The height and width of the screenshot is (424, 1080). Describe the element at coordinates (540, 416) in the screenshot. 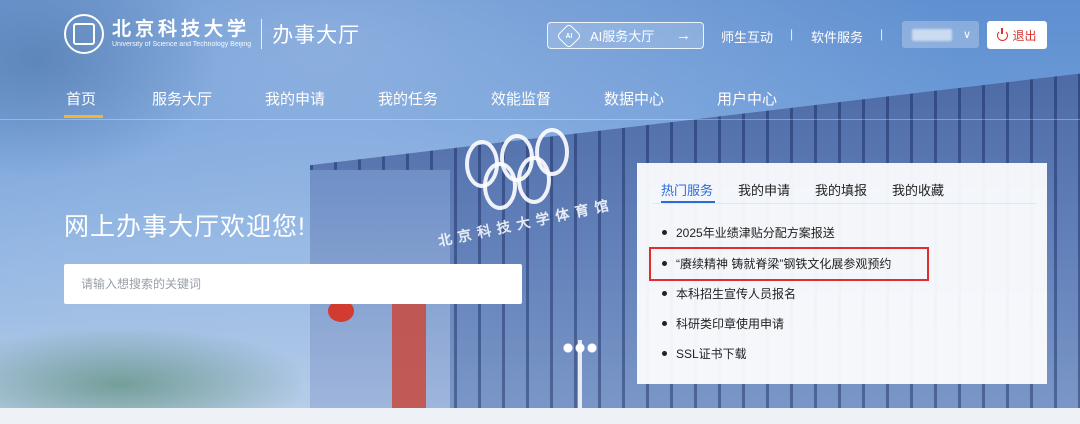

I see `page-bottom` at that location.